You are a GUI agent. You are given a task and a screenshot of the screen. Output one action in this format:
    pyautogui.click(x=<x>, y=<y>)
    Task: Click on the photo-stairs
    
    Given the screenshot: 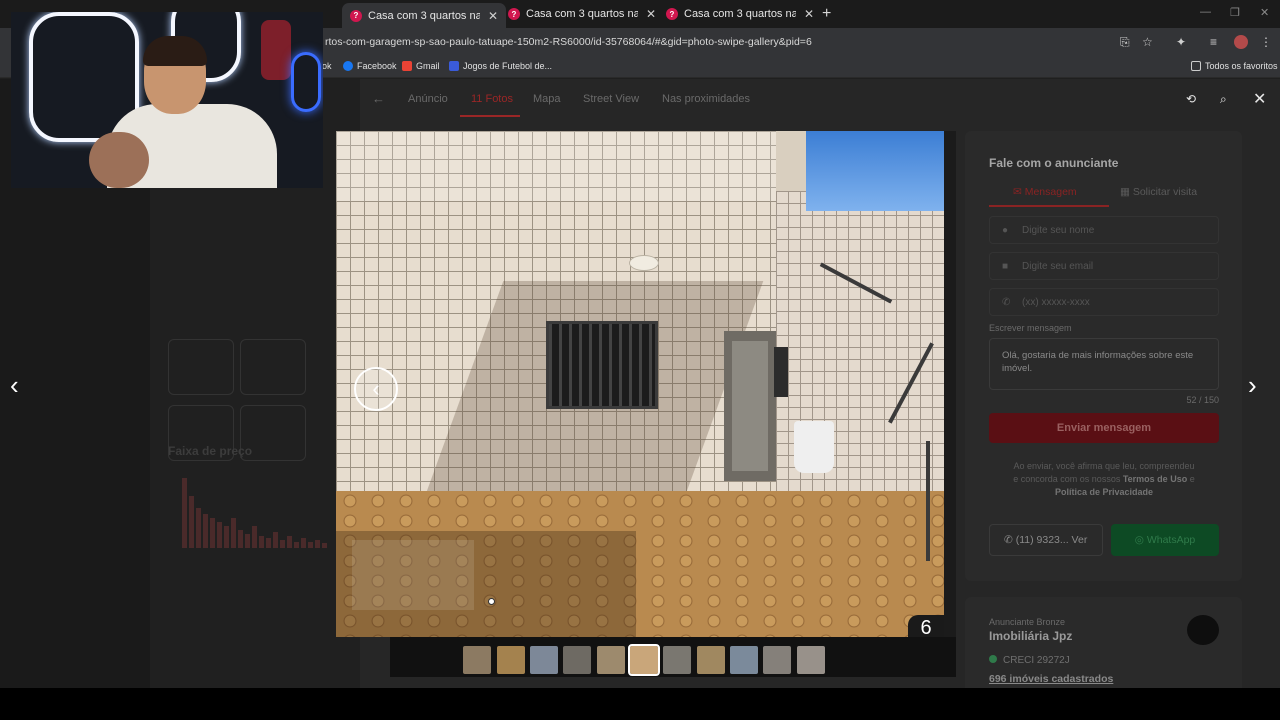 What is the action you would take?
    pyautogui.click(x=875, y=411)
    